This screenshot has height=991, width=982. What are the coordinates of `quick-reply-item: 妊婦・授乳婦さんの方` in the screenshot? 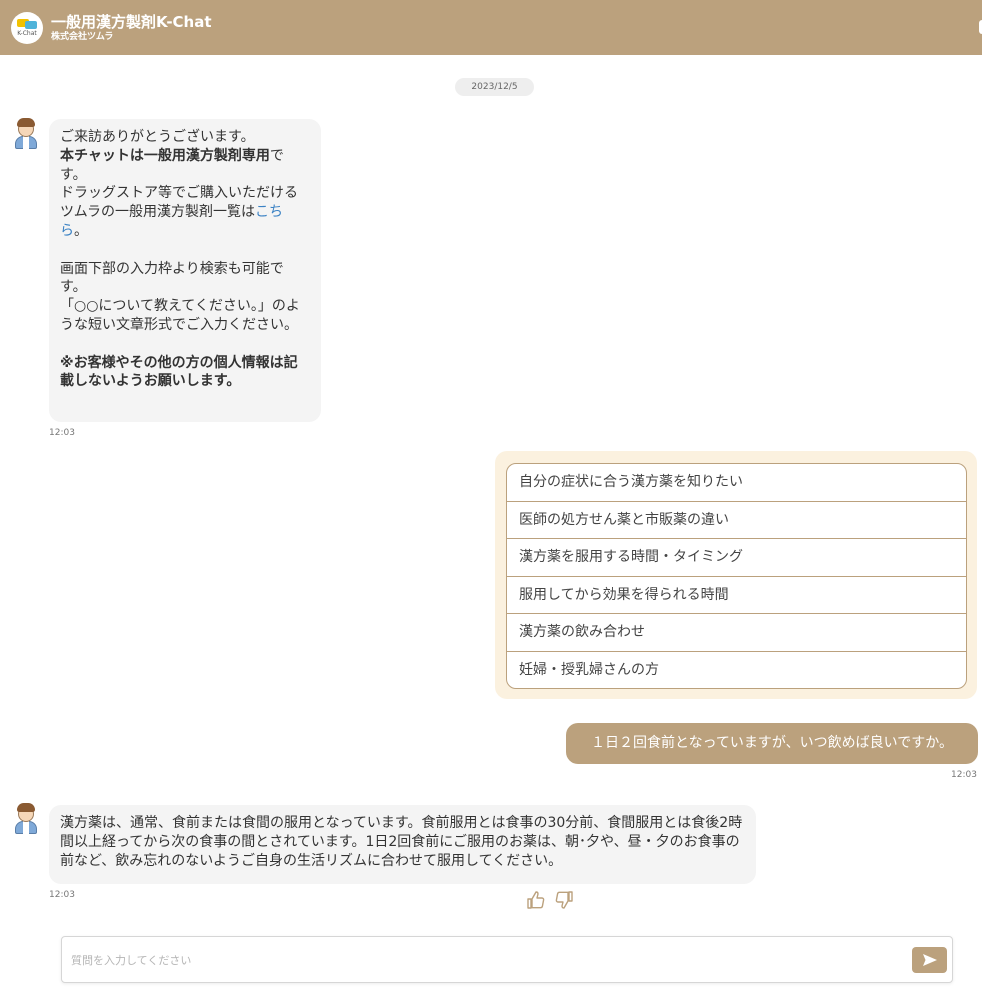 It's located at (736, 670).